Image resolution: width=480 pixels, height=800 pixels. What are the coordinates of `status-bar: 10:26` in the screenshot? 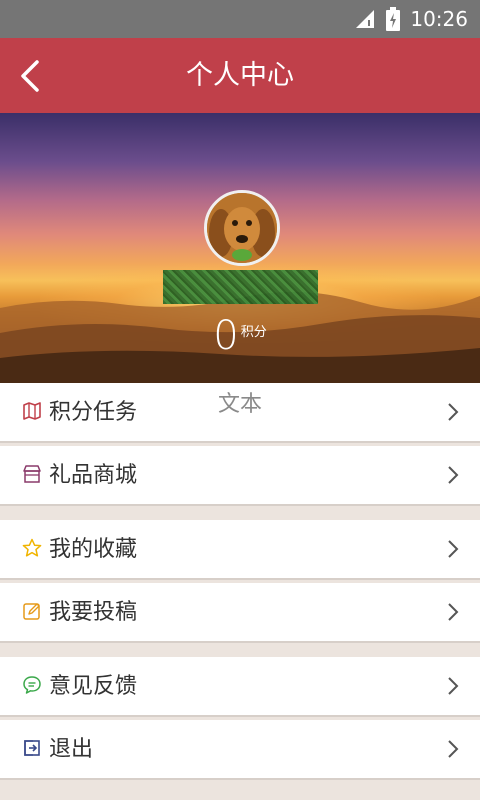 It's located at (240, 19).